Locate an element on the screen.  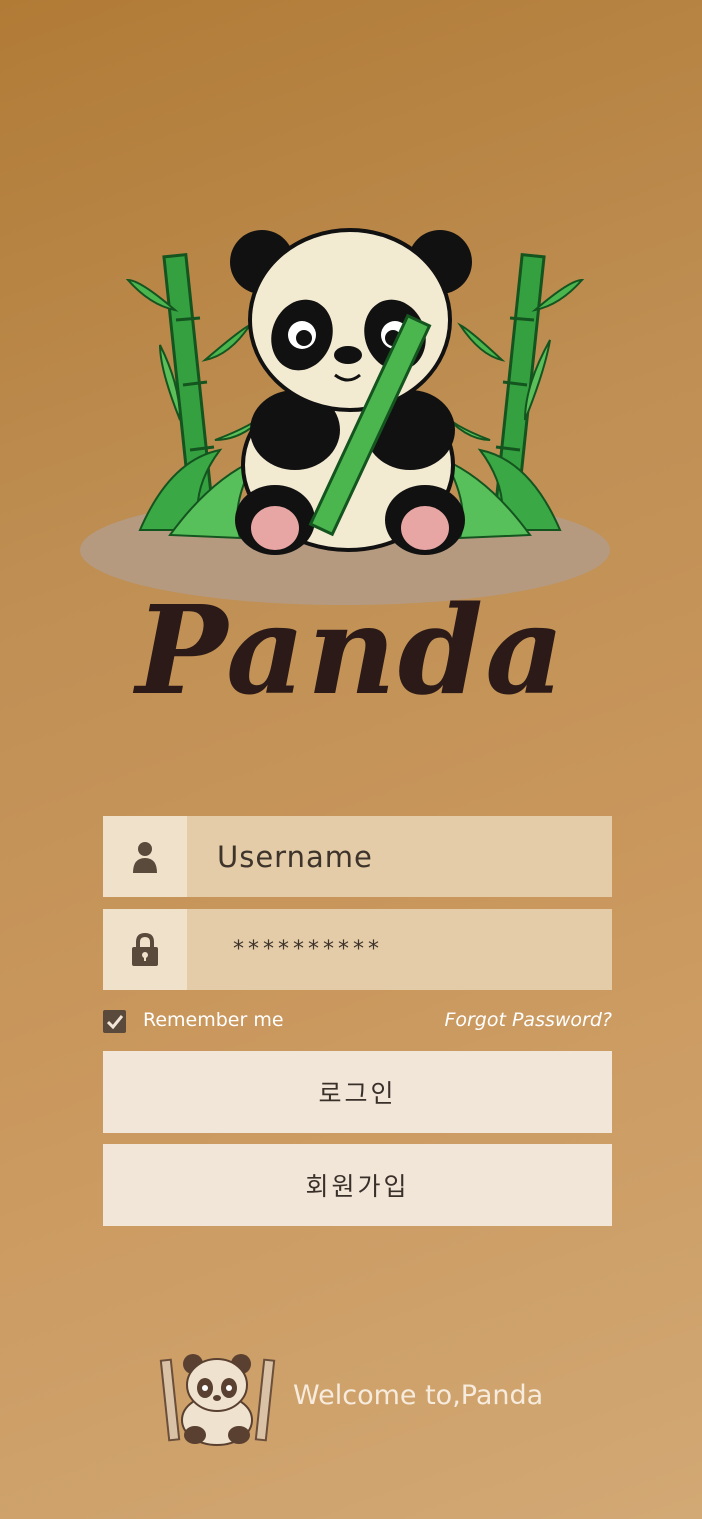
password-field: ********** is located at coordinates (357, 949).